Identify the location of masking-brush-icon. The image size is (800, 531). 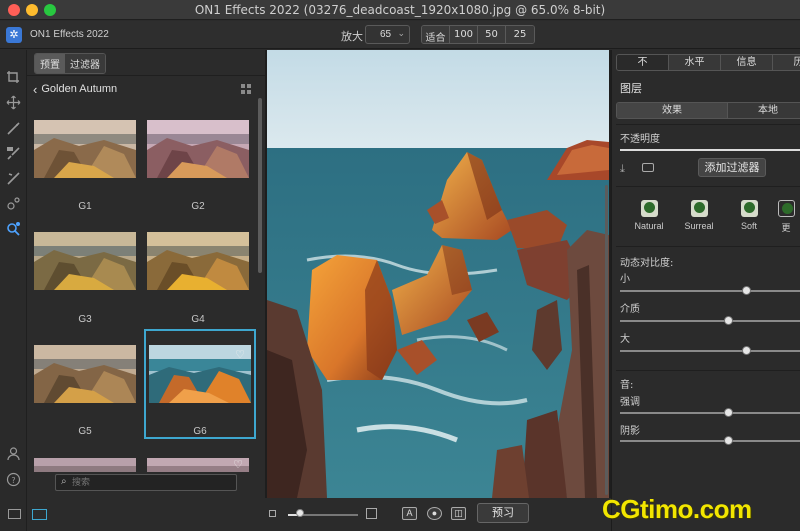
(13, 154).